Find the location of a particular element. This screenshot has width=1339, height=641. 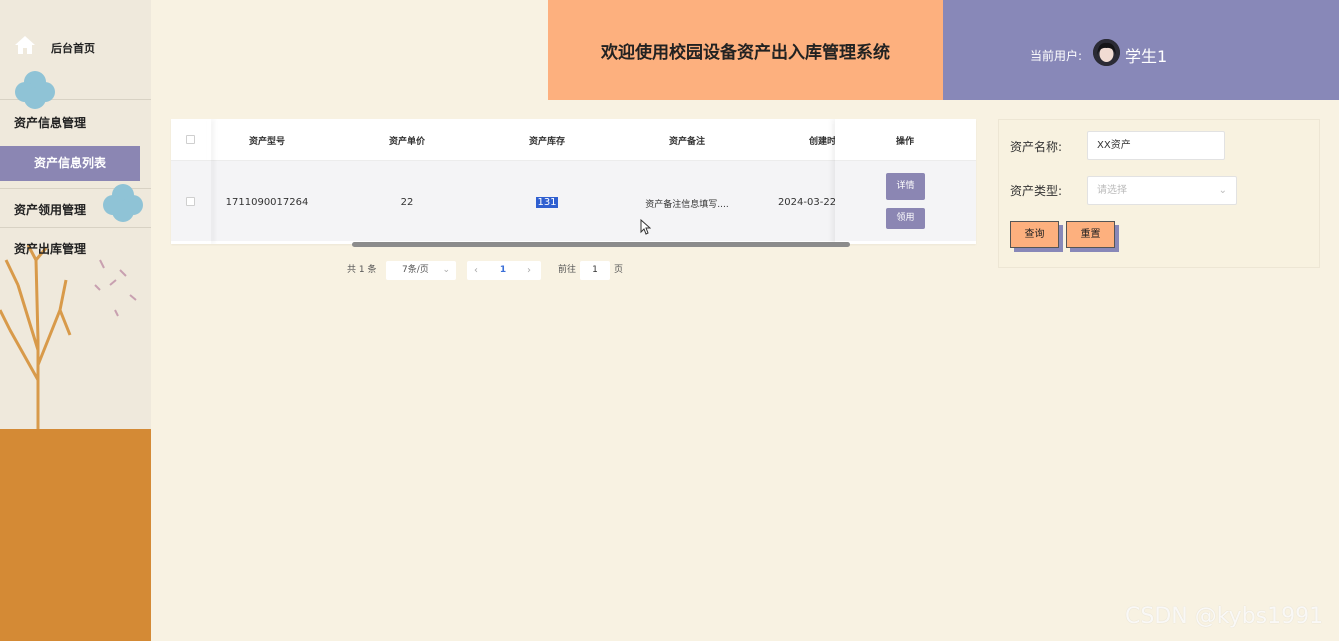

pagination-nav: ‹ 1 › is located at coordinates (504, 270).